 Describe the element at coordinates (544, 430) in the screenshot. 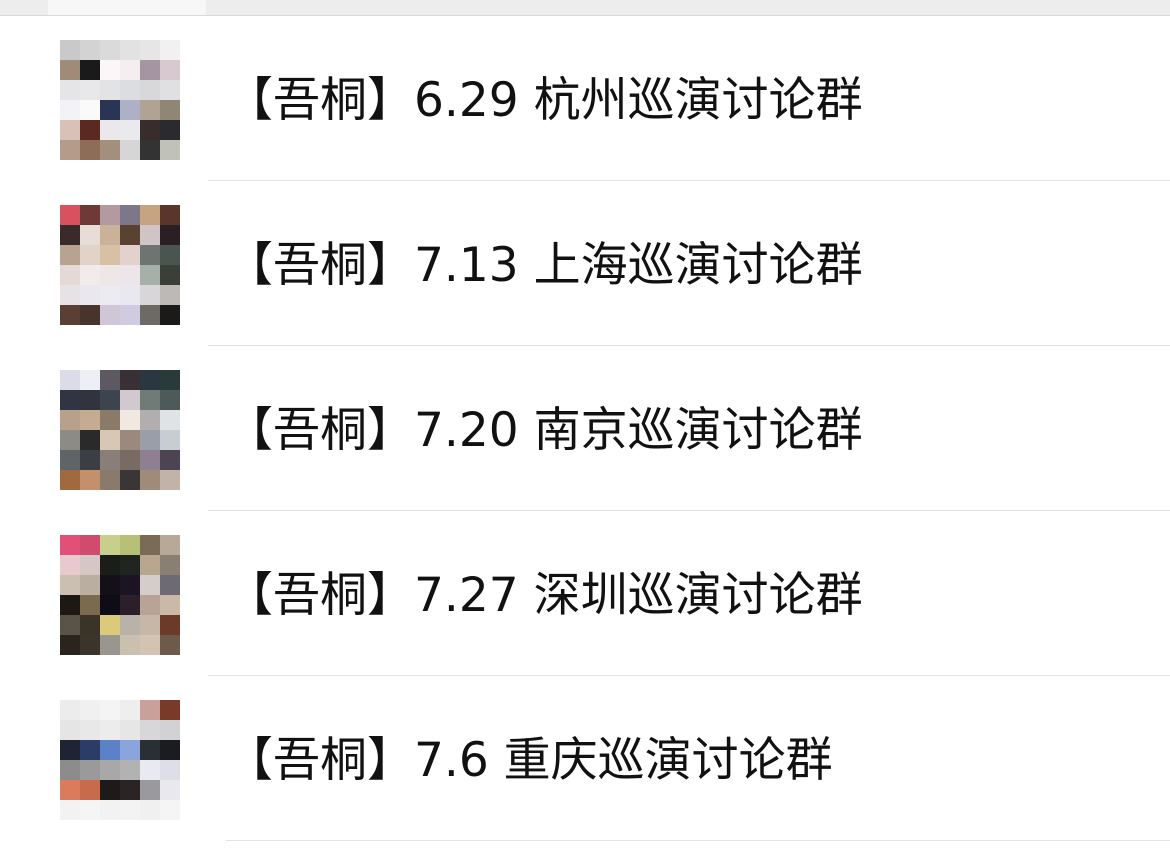

I see `chat-title: 【吾桐】7.20 南京巡演讨论群` at that location.